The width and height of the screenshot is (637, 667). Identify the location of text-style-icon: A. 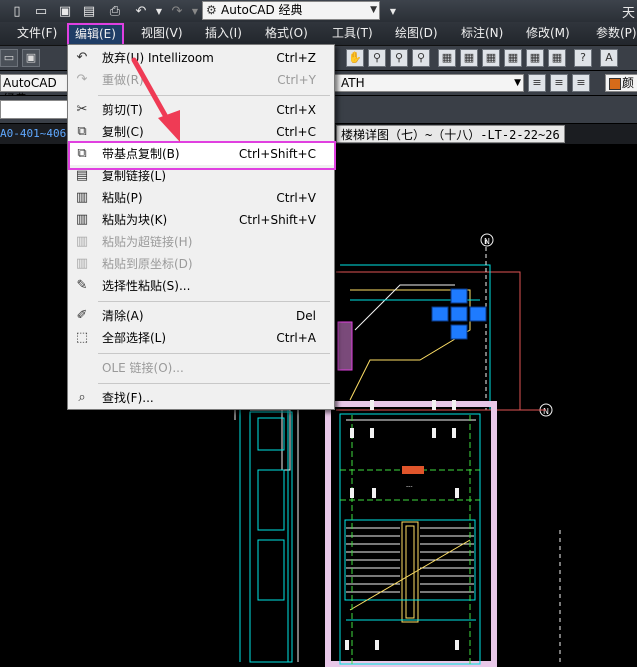
(609, 58).